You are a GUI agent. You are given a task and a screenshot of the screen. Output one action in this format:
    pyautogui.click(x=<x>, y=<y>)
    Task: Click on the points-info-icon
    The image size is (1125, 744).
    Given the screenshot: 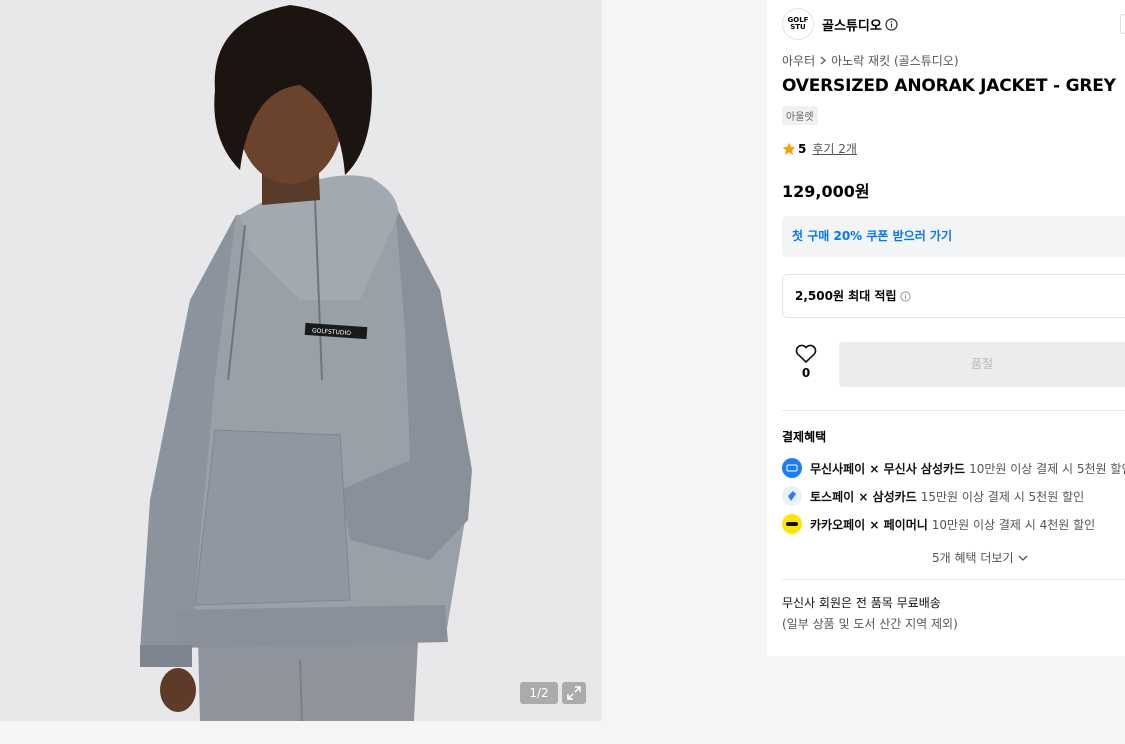 What is the action you would take?
    pyautogui.click(x=905, y=296)
    